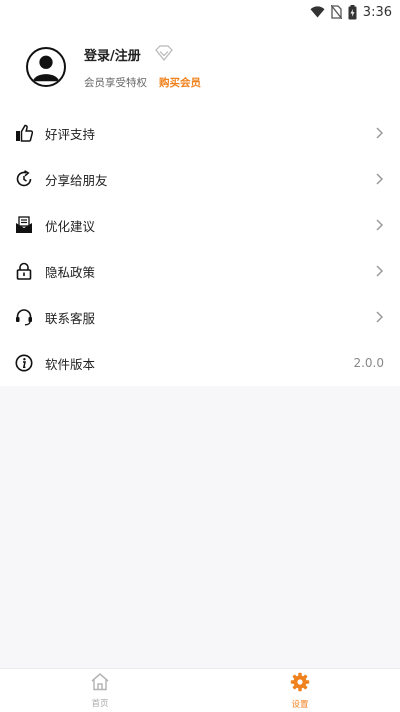  I want to click on menu-item-label: 分享给朋友, so click(76, 180).